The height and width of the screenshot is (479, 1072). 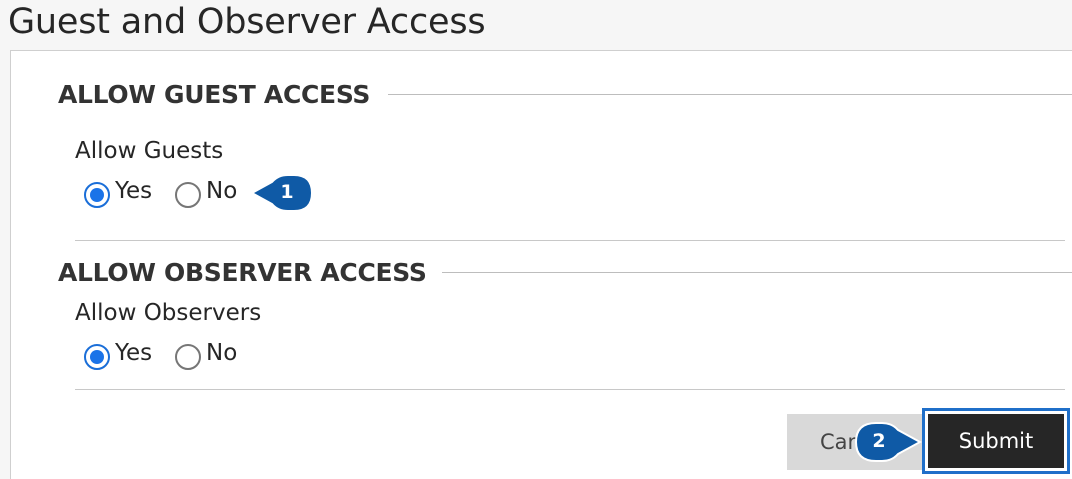 I want to click on submit-focus-ring: Submit, so click(x=996, y=441).